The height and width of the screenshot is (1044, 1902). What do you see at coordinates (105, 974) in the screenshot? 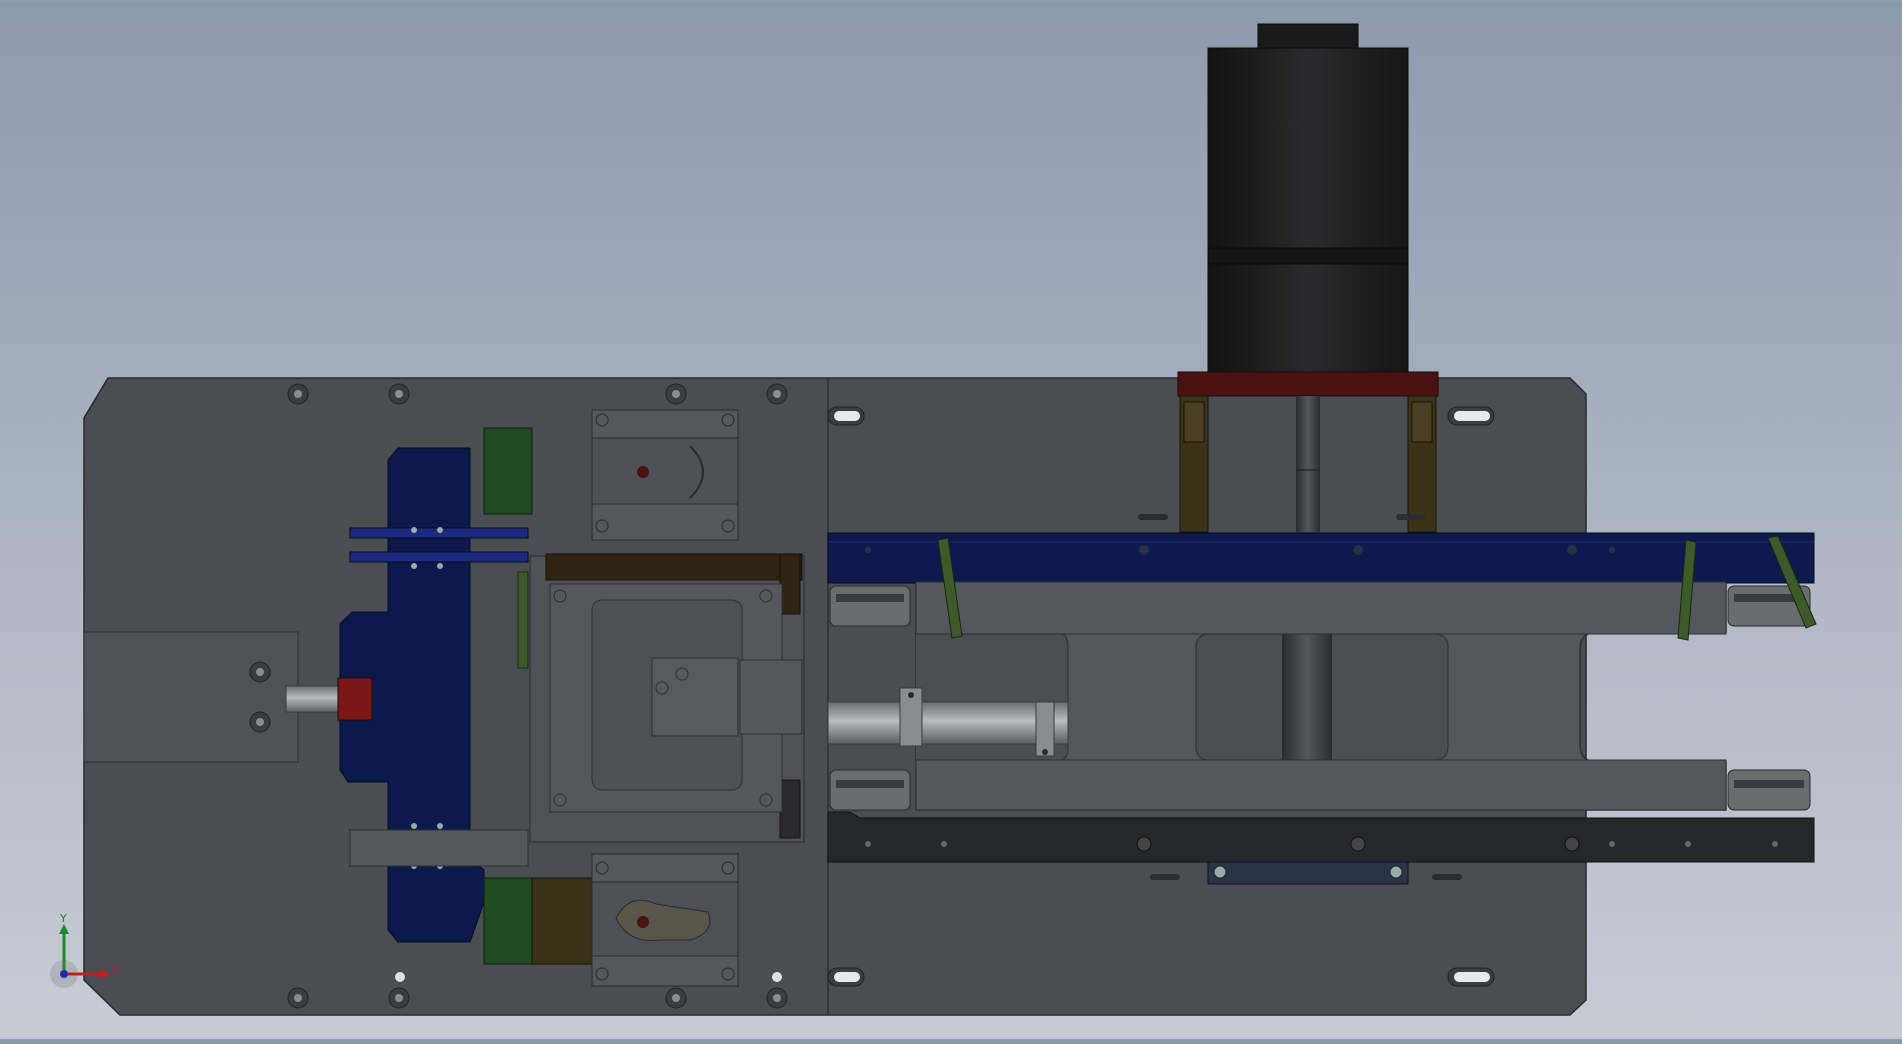
I see `x-axis-arrowhead` at bounding box center [105, 974].